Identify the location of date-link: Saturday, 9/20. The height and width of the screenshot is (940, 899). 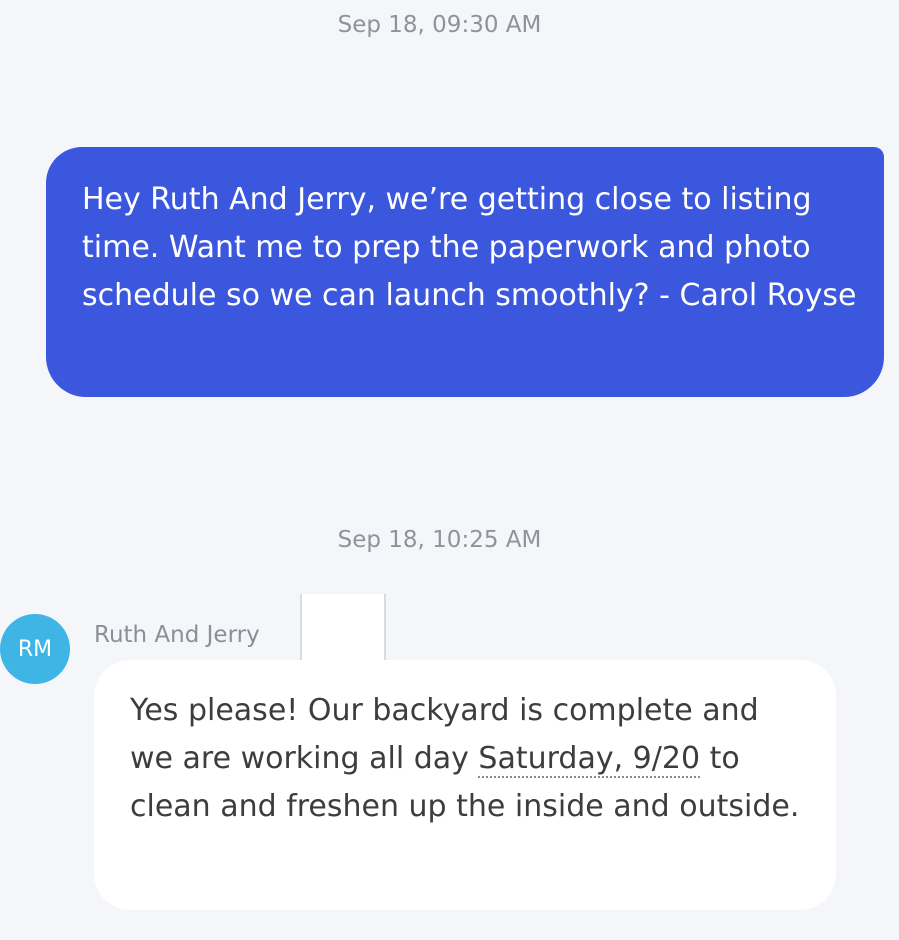
(589, 759).